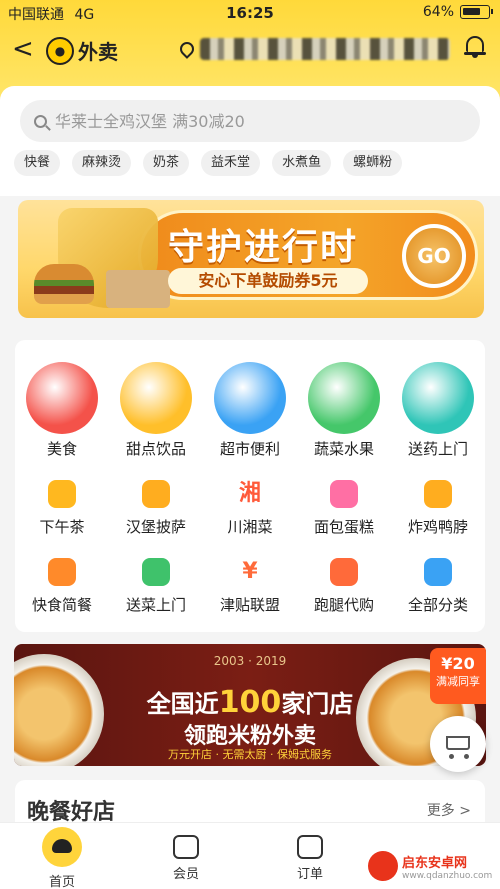 The image size is (500, 889). What do you see at coordinates (475, 48) in the screenshot?
I see `notification-bell-icon` at bounding box center [475, 48].